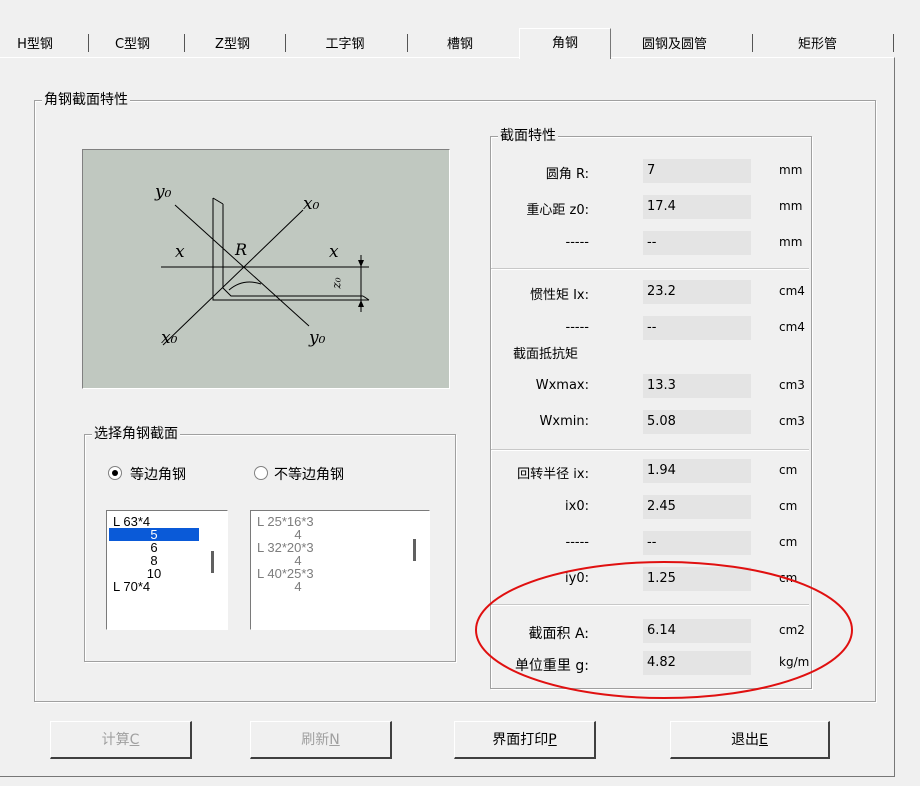  Describe the element at coordinates (345, 46) in the screenshot. I see `tab-i-beam: 工字钢` at that location.